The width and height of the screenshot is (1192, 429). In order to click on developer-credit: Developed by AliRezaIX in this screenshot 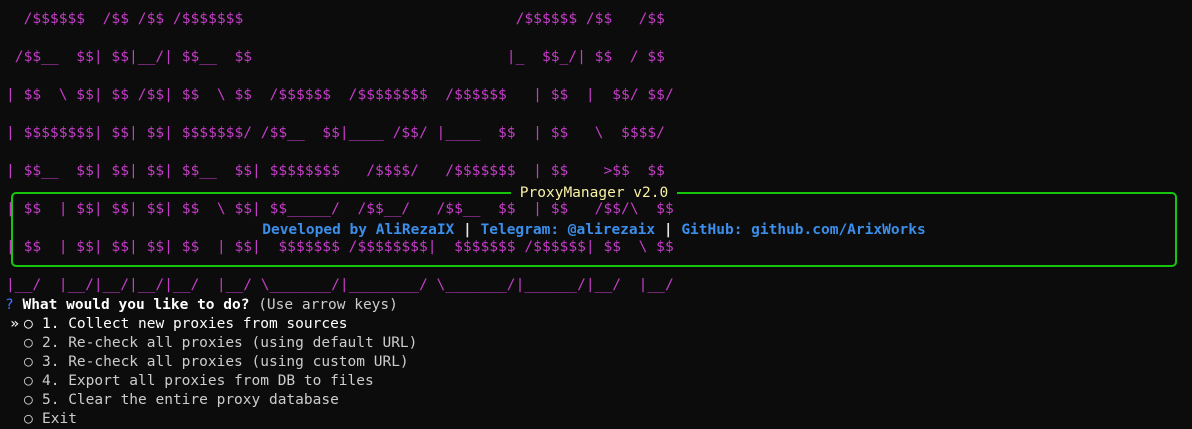, I will do `click(358, 230)`.